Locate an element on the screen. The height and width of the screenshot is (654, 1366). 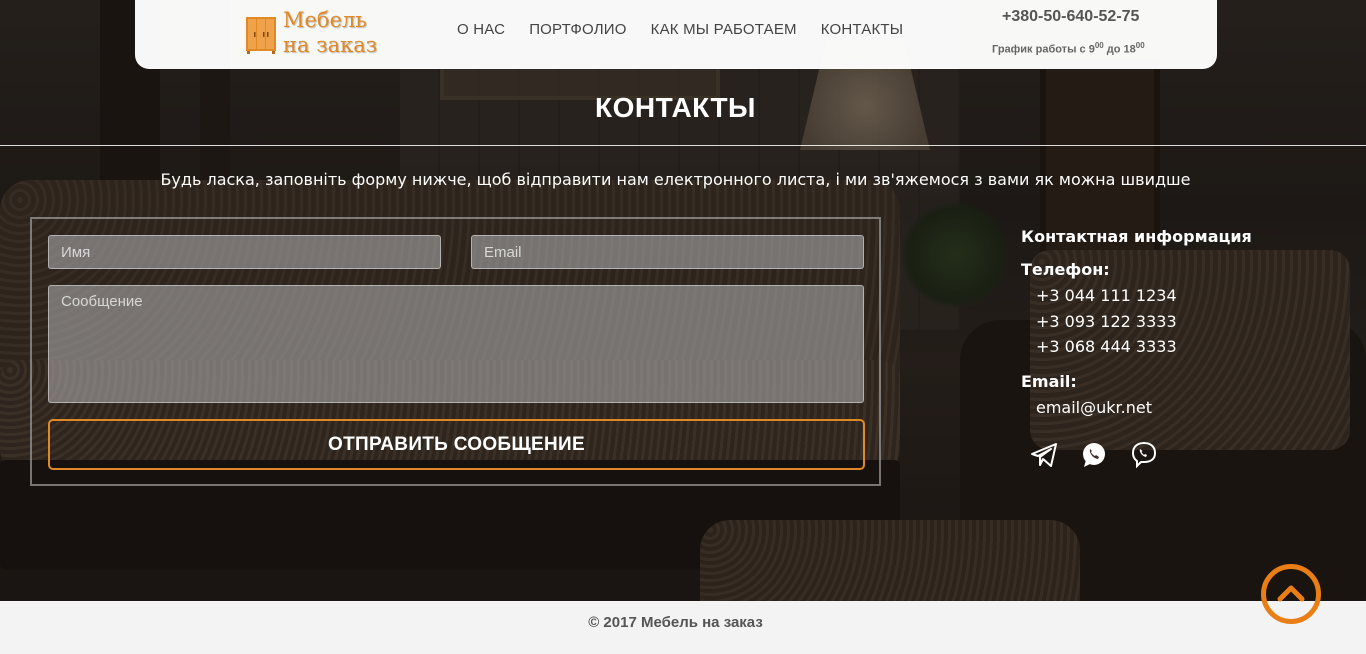
working-hours: График работы с 900 до 1800 is located at coordinates (1068, 48).